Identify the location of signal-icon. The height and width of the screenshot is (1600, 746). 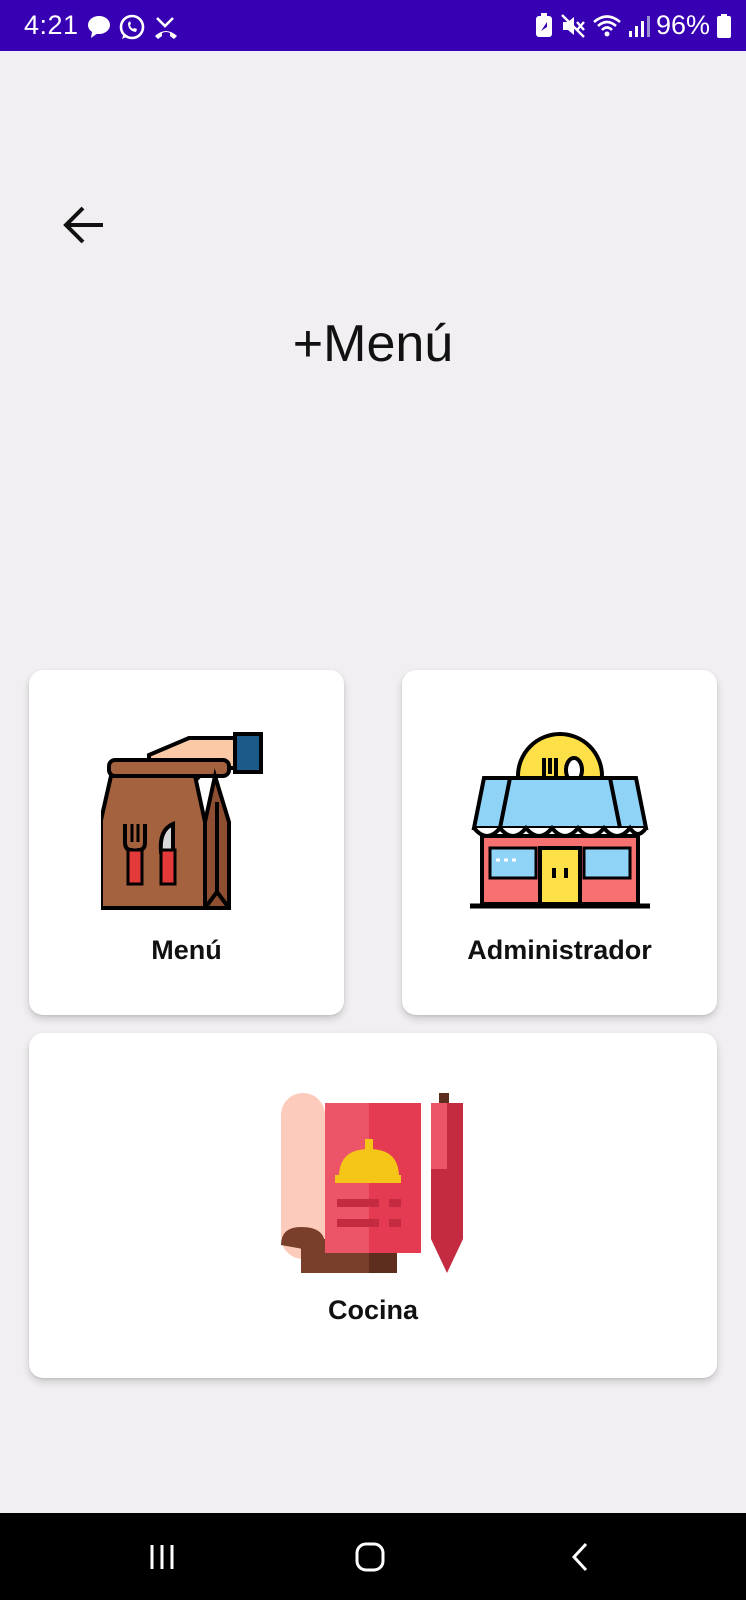
(639, 26).